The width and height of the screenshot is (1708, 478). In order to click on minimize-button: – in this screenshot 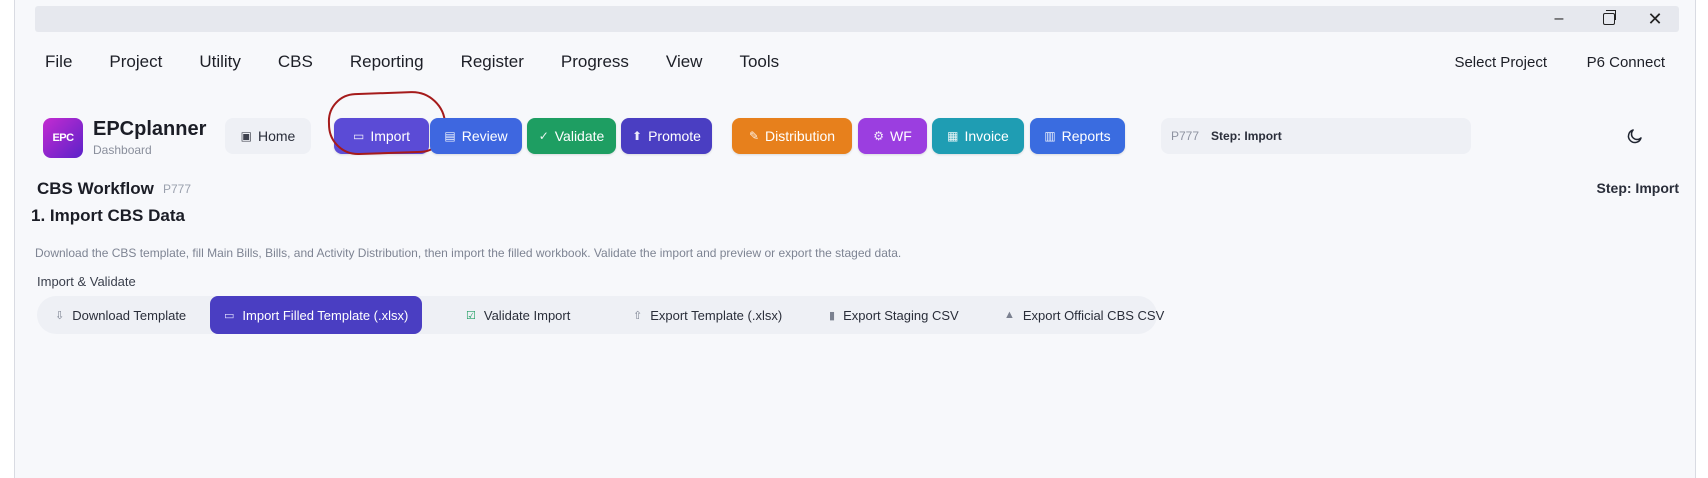, I will do `click(1559, 19)`.